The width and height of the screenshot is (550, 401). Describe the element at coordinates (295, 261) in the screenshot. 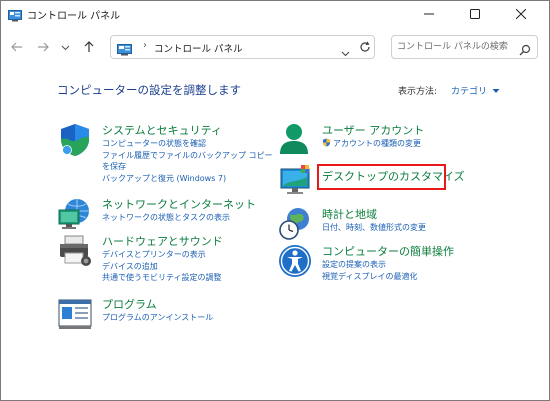

I see `accessibility-icon` at that location.